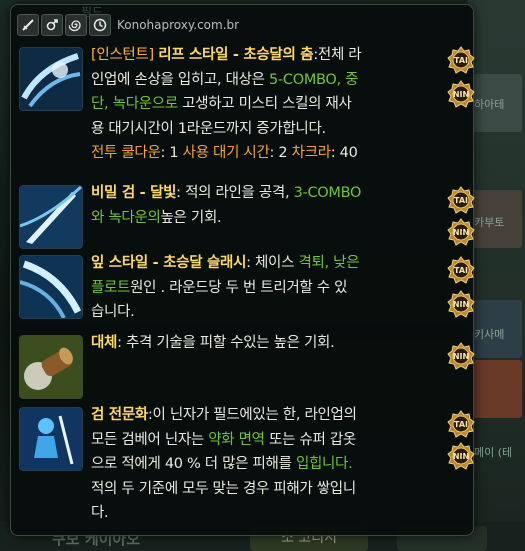 The image size is (525, 551). What do you see at coordinates (324, 464) in the screenshot?
I see `effect-keyword: 입힙니다.` at bounding box center [324, 464].